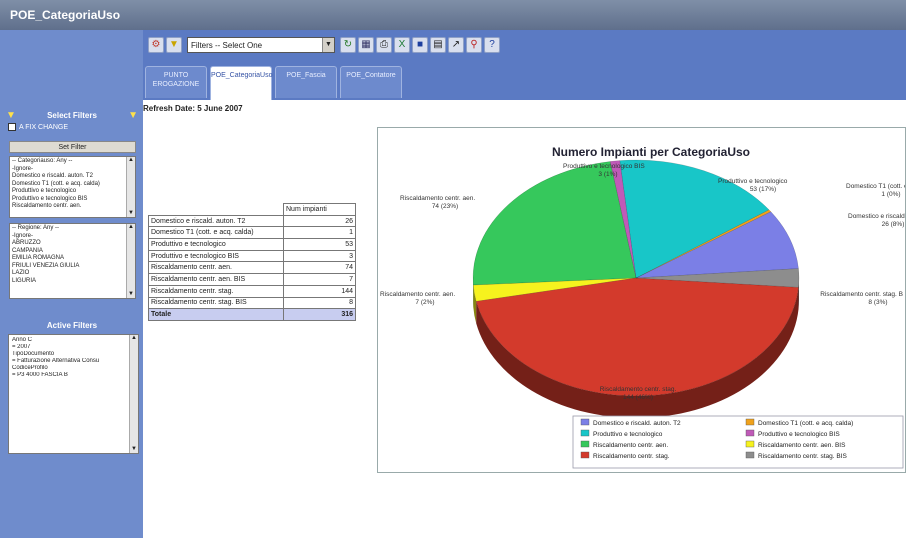 This screenshot has width=906, height=538. What do you see at coordinates (319, 209) in the screenshot?
I see `column-header: Num impianti` at bounding box center [319, 209].